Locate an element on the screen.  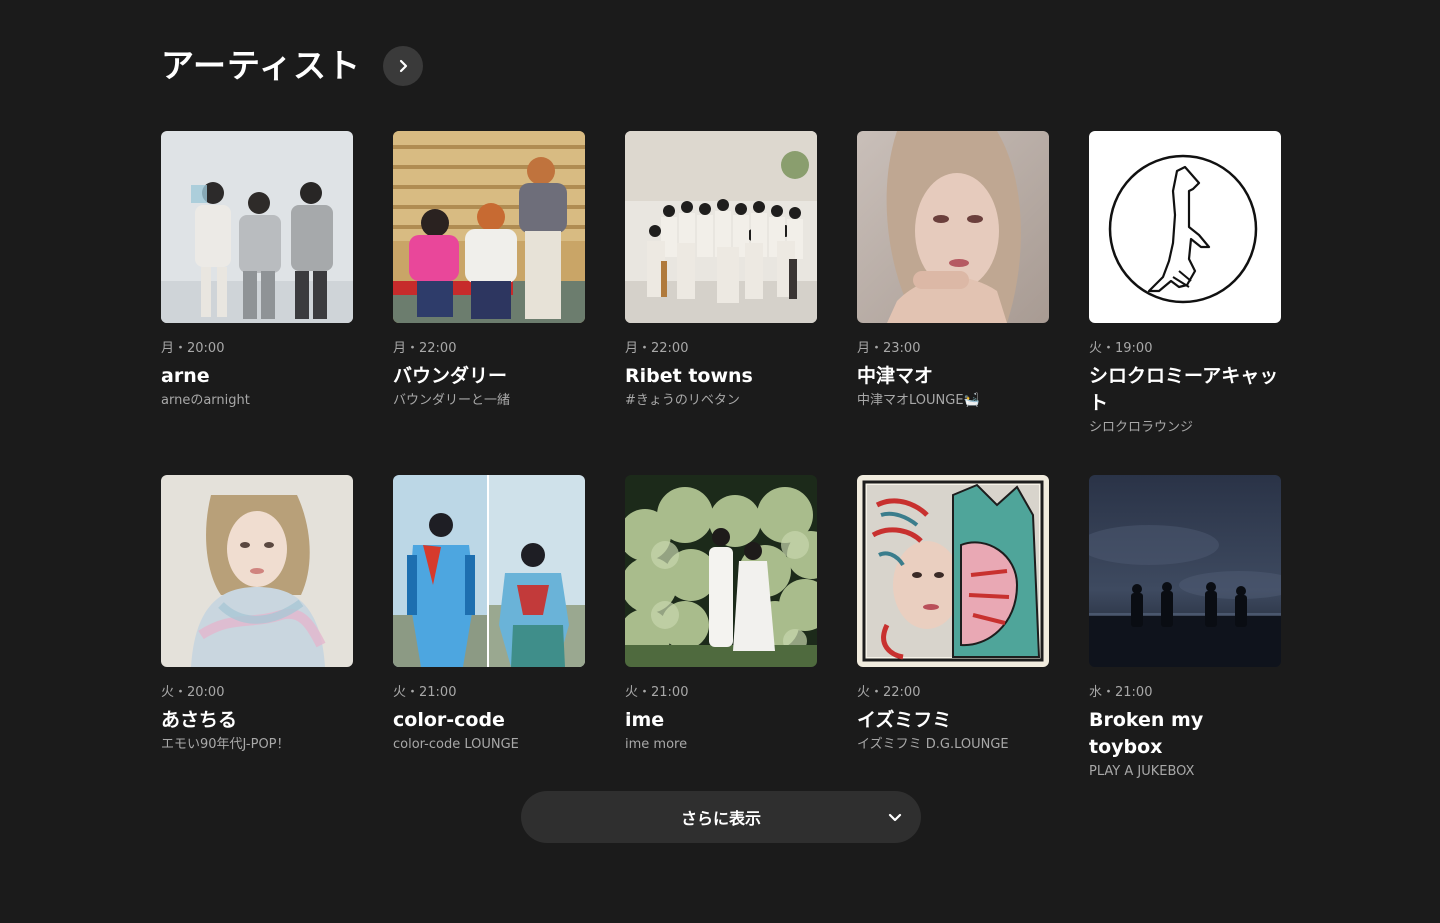
artist-card: 月・22:00 バウンダリー バウンダリーと一緒 is located at coordinates (489, 303).